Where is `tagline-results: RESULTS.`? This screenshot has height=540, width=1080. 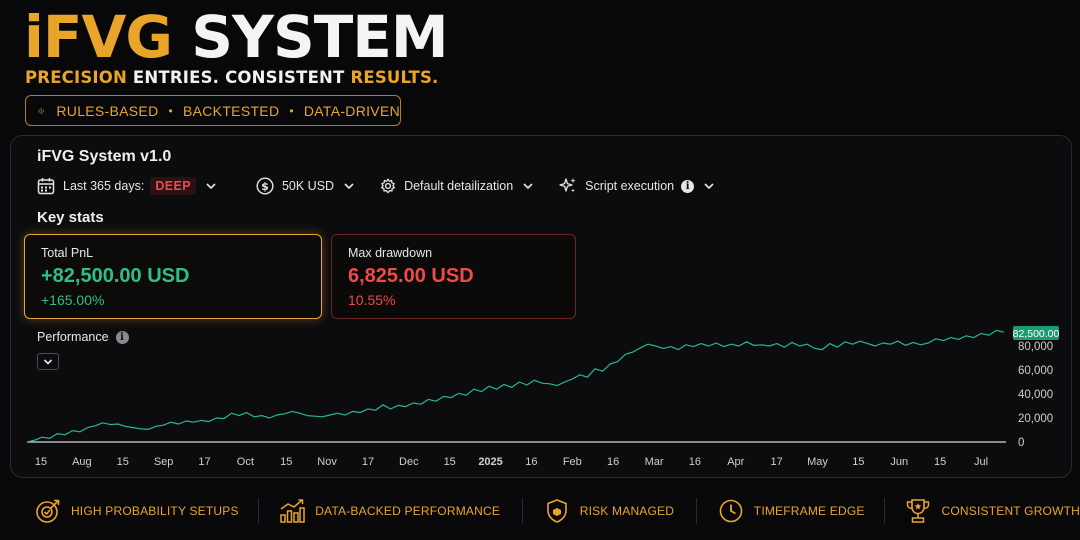
tagline-results: RESULTS. is located at coordinates (394, 77).